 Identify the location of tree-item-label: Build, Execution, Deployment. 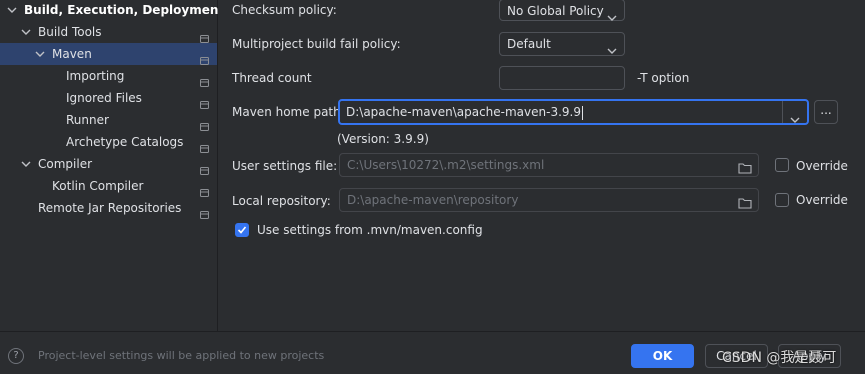
(124, 10).